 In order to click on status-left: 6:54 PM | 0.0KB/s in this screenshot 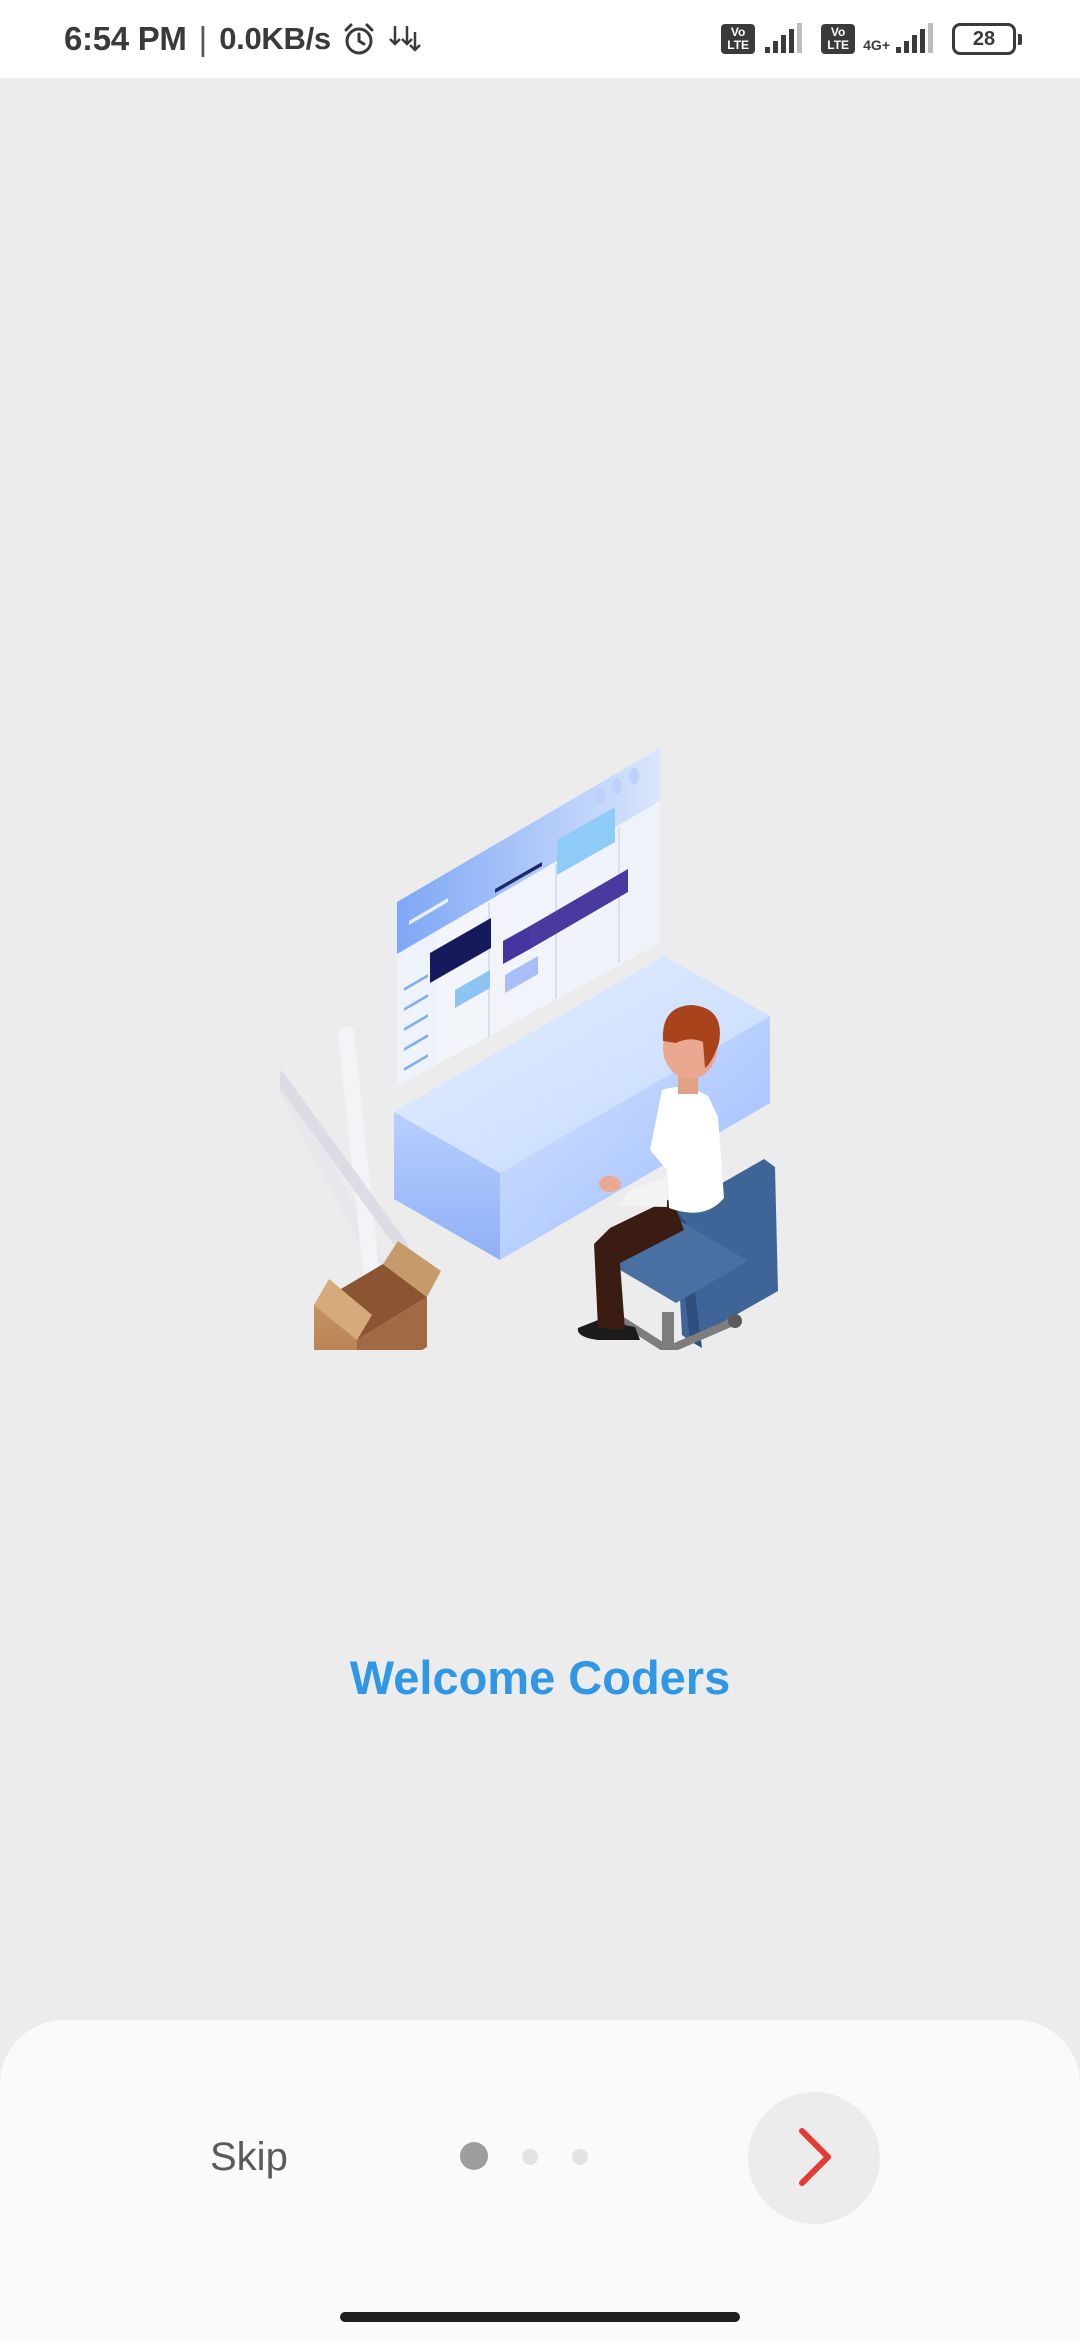, I will do `click(244, 39)`.